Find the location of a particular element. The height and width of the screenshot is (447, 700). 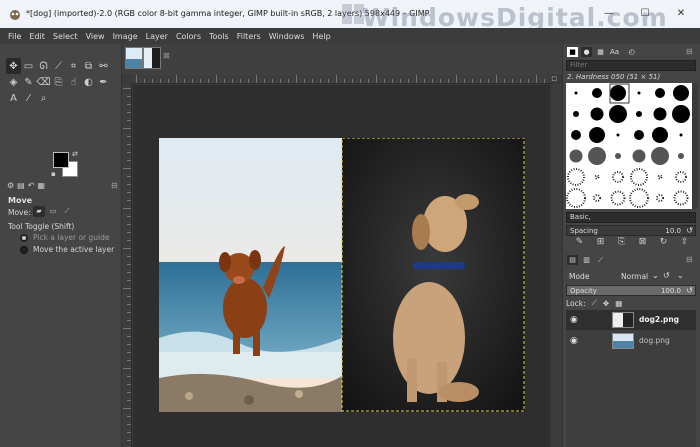

brush-tag-input: Basic, is located at coordinates (631, 217).